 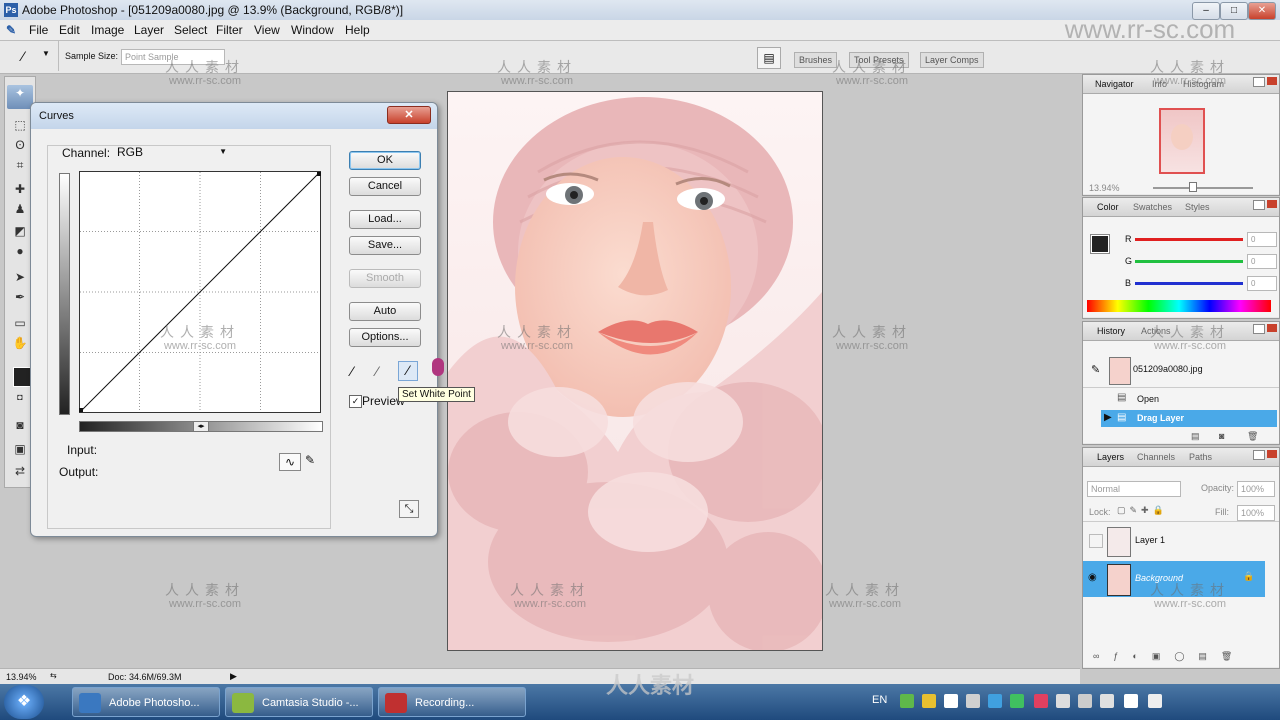 I want to click on smooth-button: Smooth, so click(x=385, y=278).